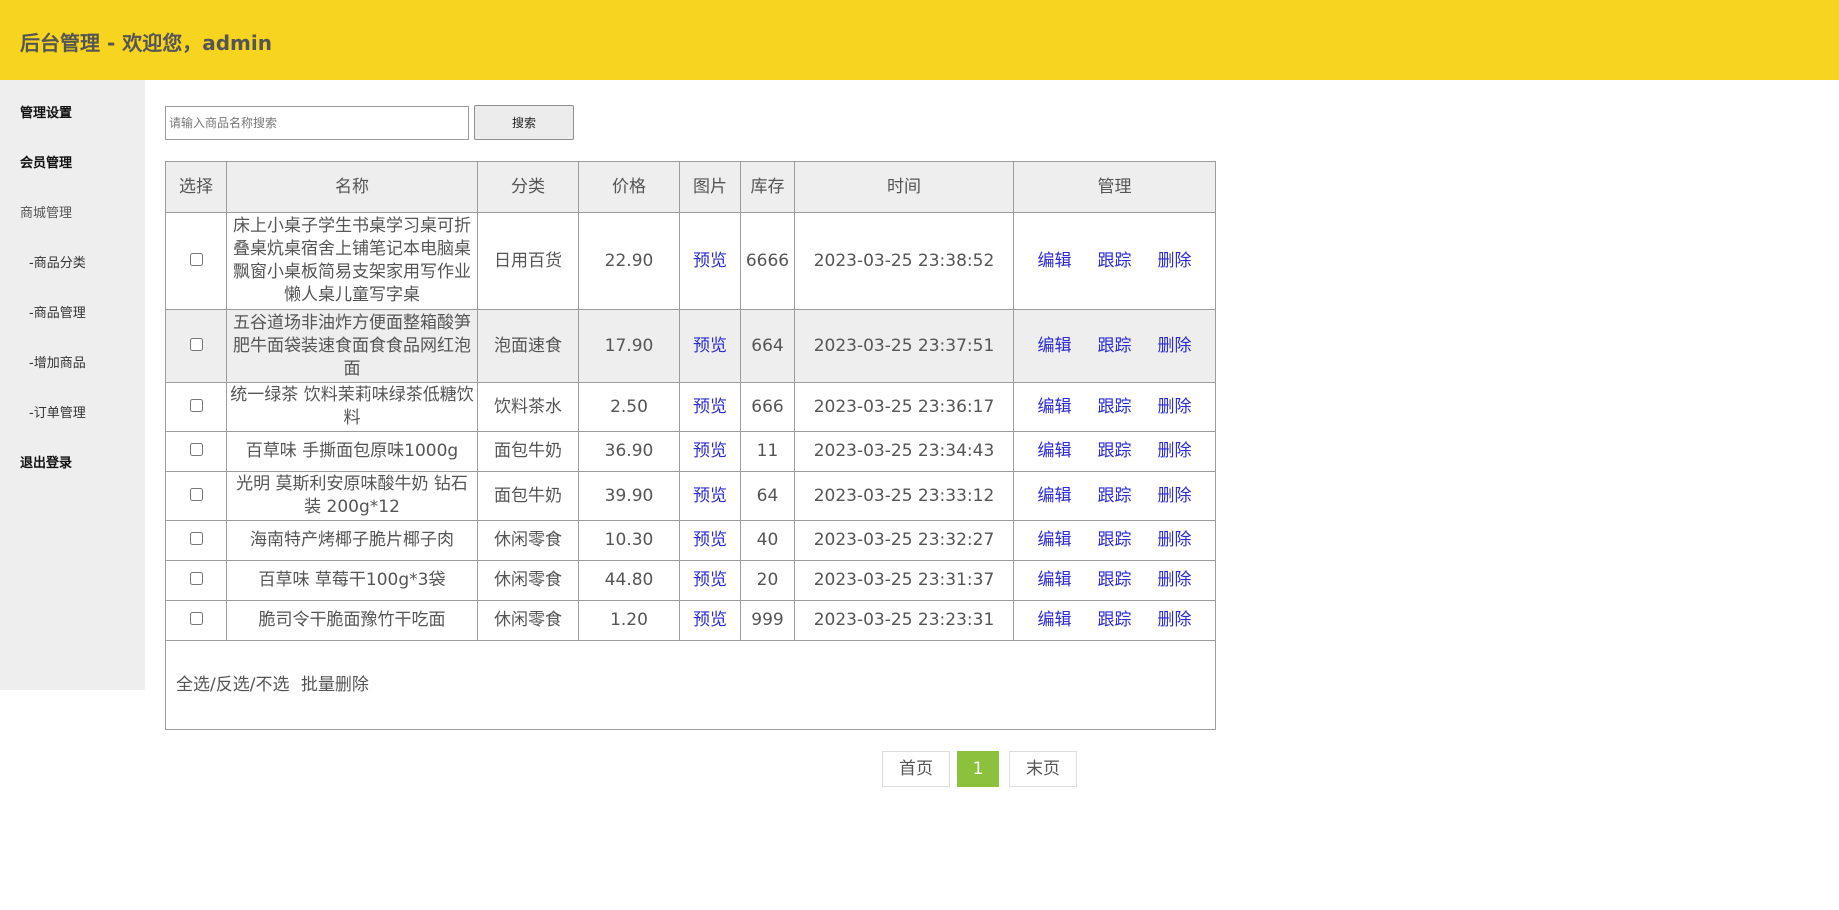 The width and height of the screenshot is (1839, 910). I want to click on product-price: 2.50, so click(629, 407).